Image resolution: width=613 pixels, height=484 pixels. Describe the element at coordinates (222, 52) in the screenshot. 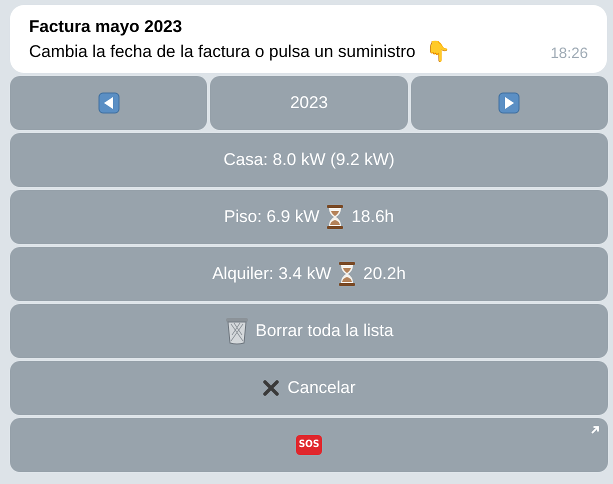

I see `message-text: Cambia la fecha de la factura o pulsa un suministro` at that location.